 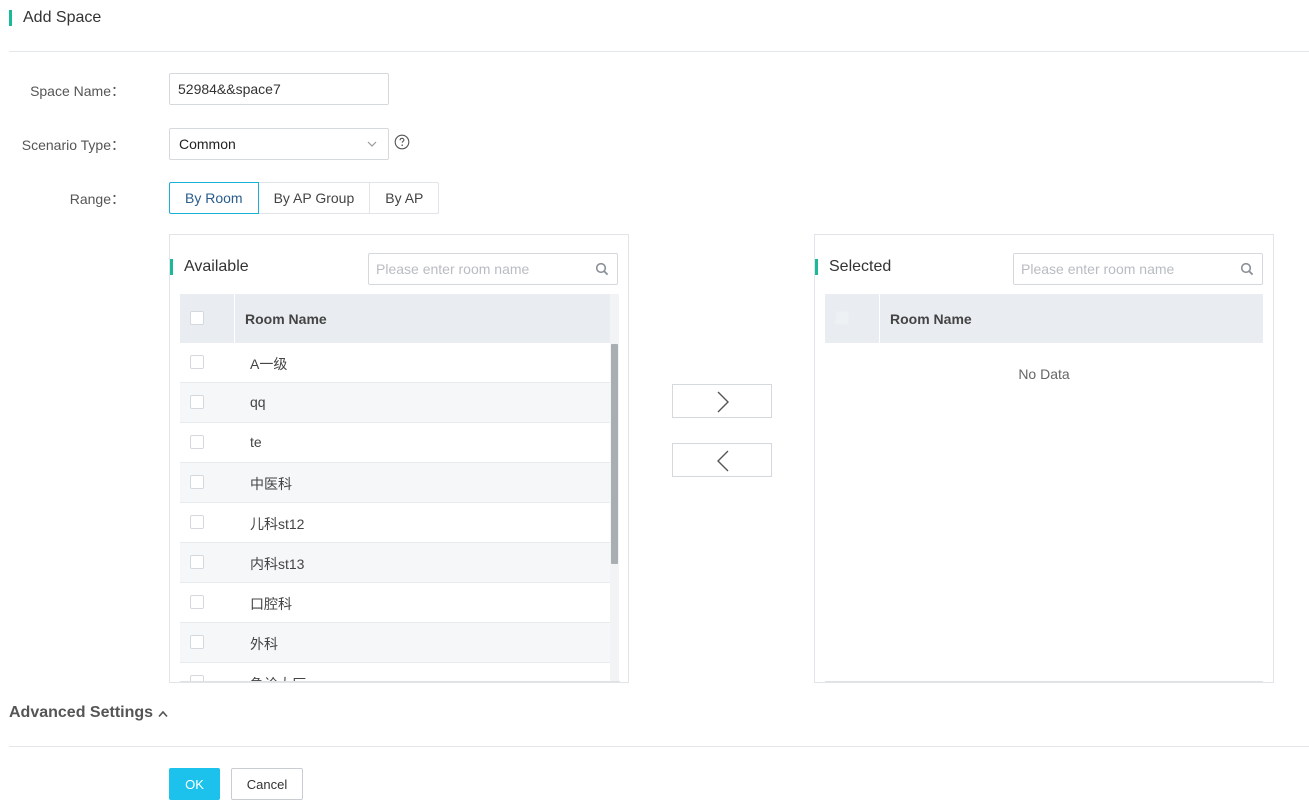 I want to click on available-accent-bar, so click(x=171, y=267).